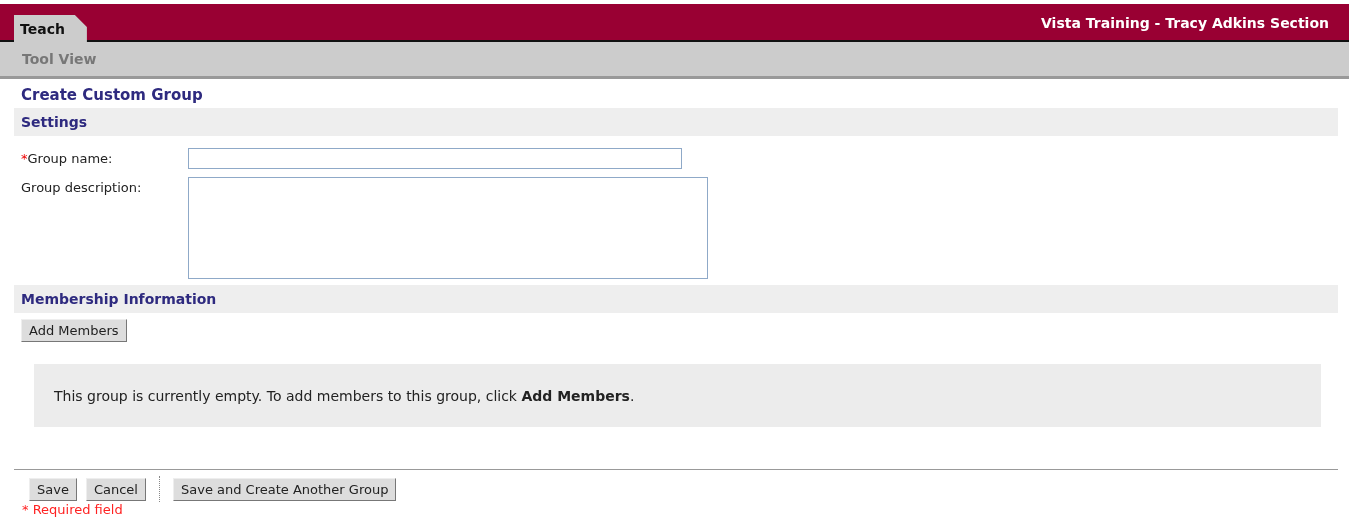 This screenshot has width=1349, height=531. I want to click on section-heading: Settings, so click(676, 122).